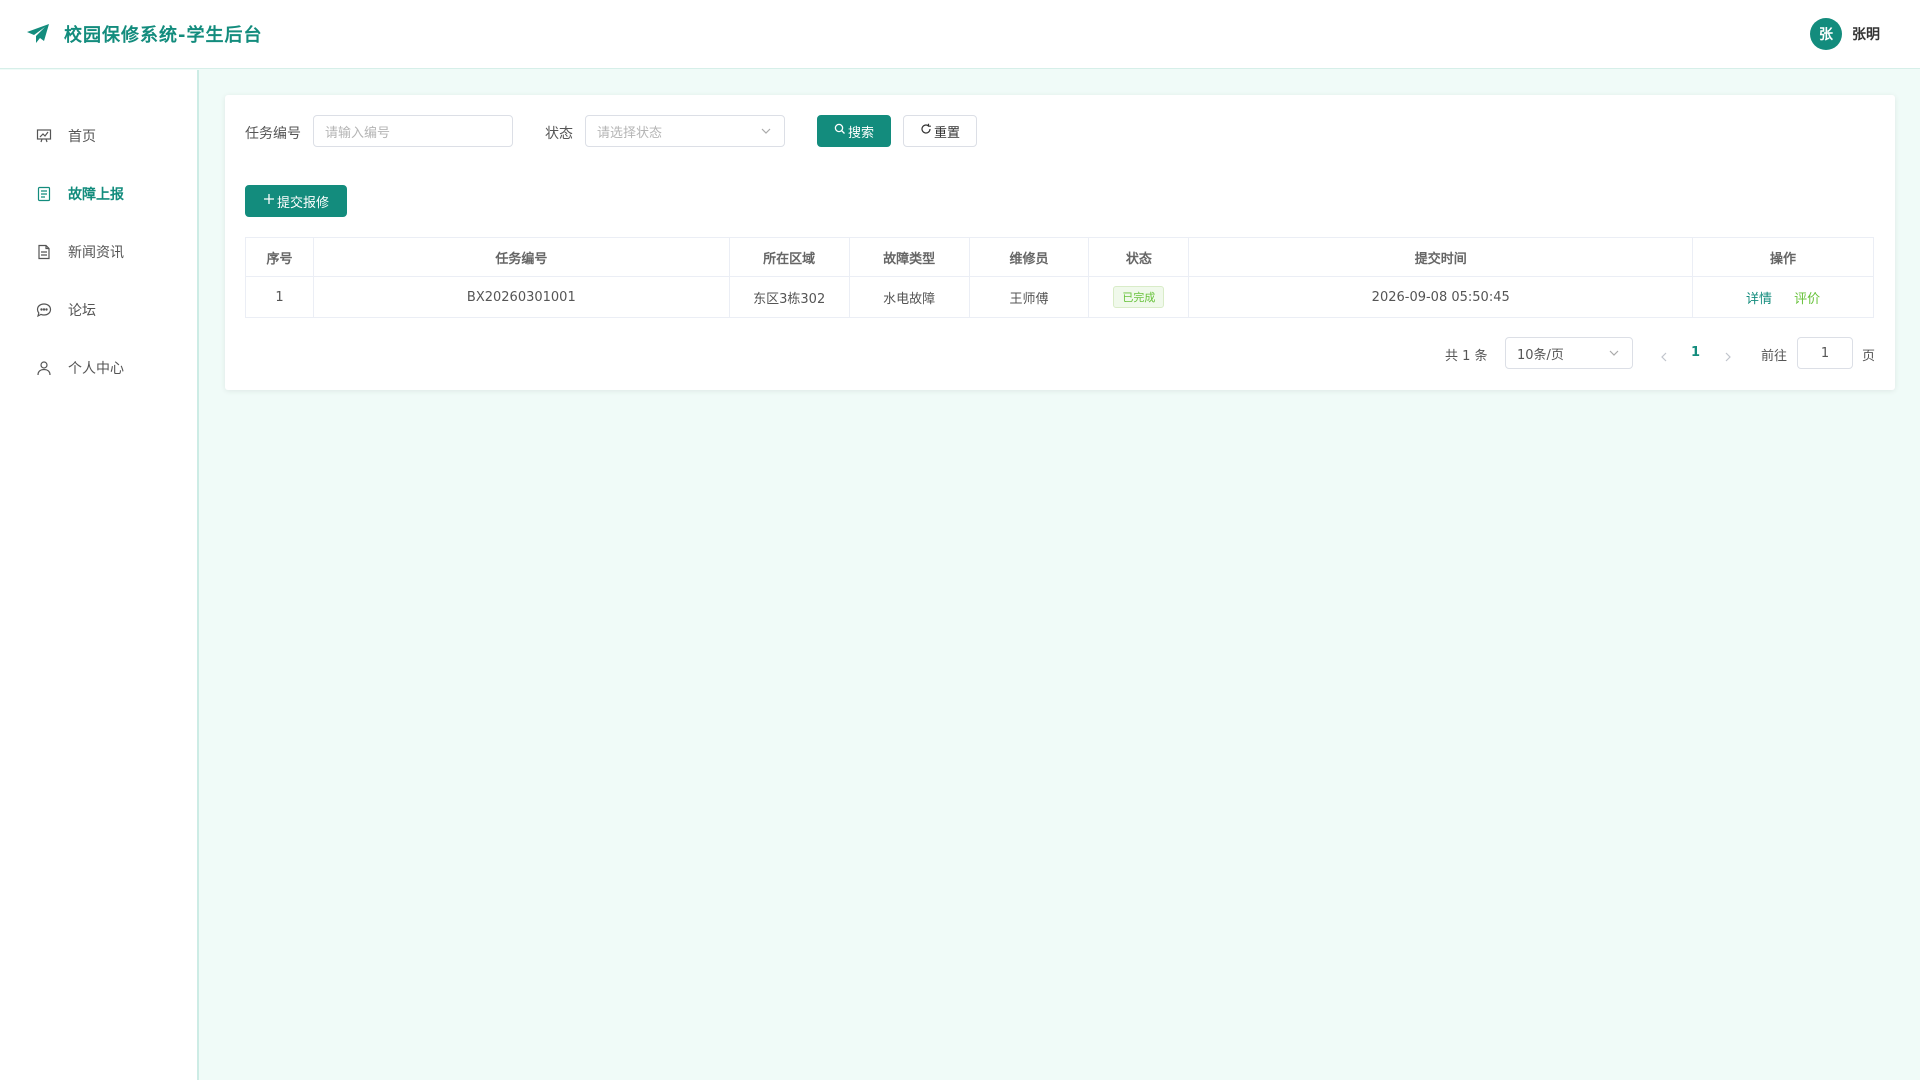 The image size is (1920, 1080). I want to click on goto-label: 前往, so click(1774, 356).